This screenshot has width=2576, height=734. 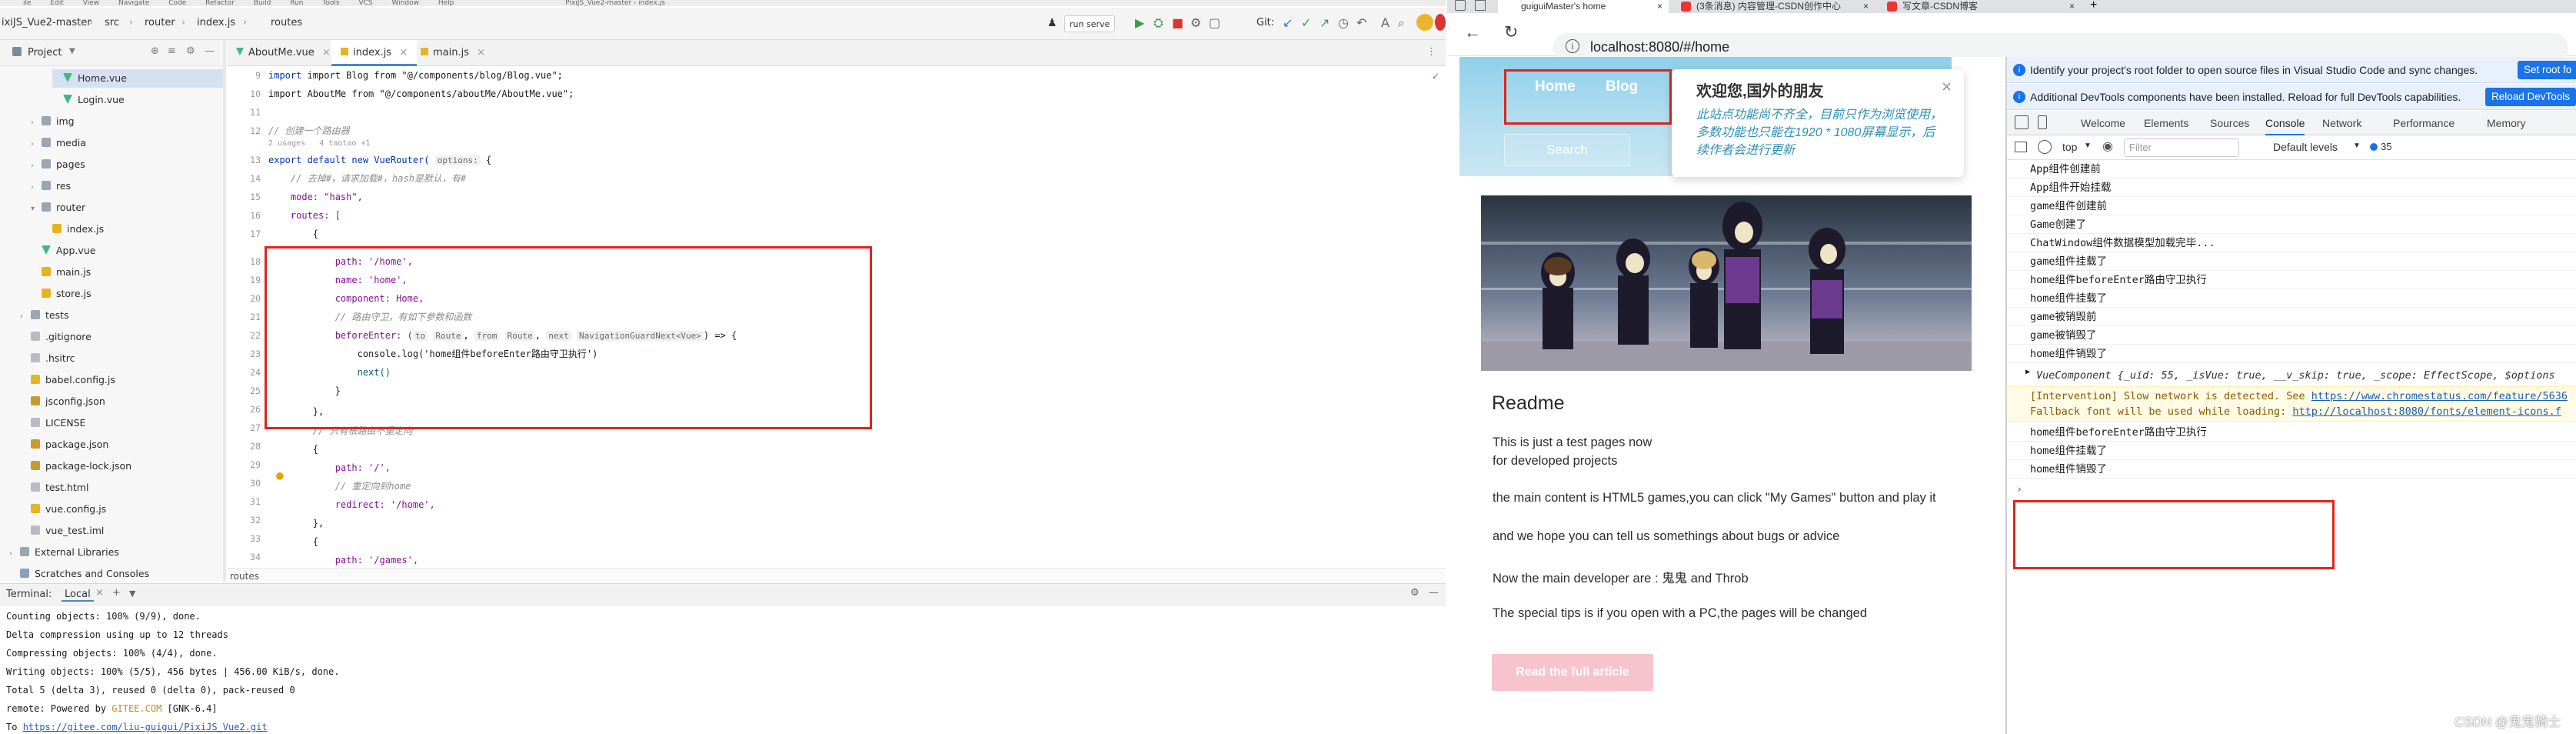 I want to click on history-icon: ◷, so click(x=1344, y=22).